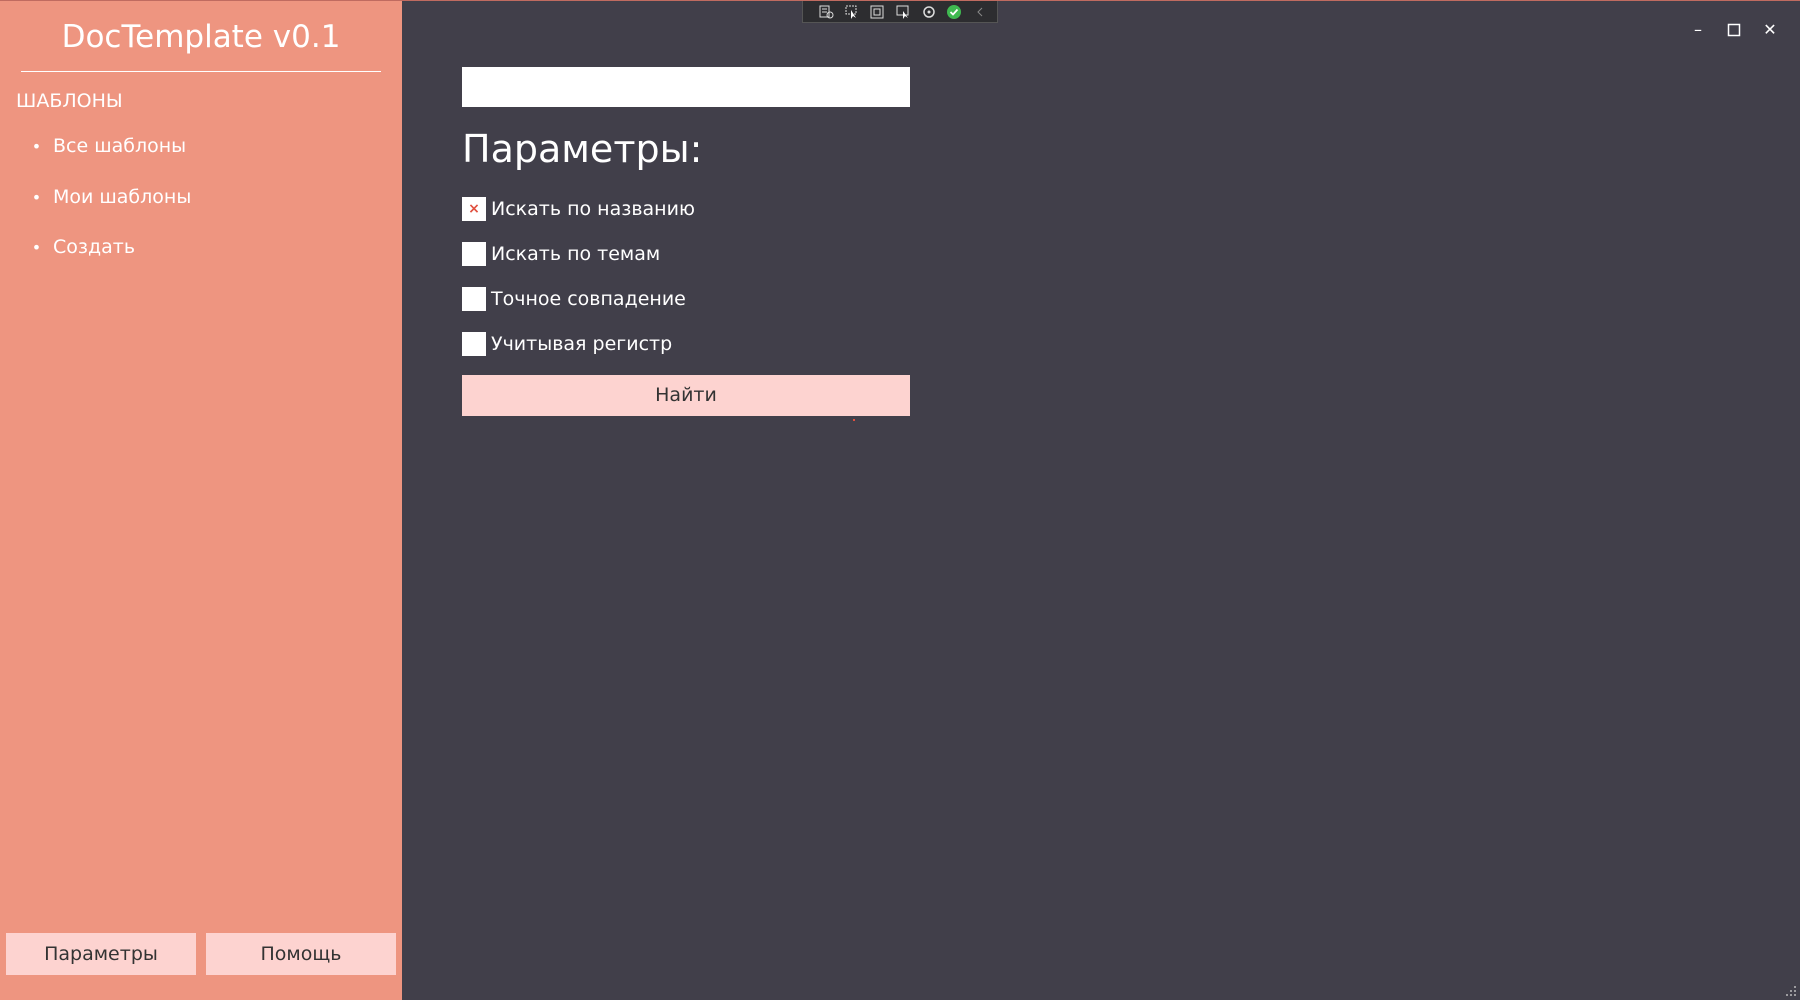 The image size is (1800, 1000). I want to click on title-divider, so click(201, 71).